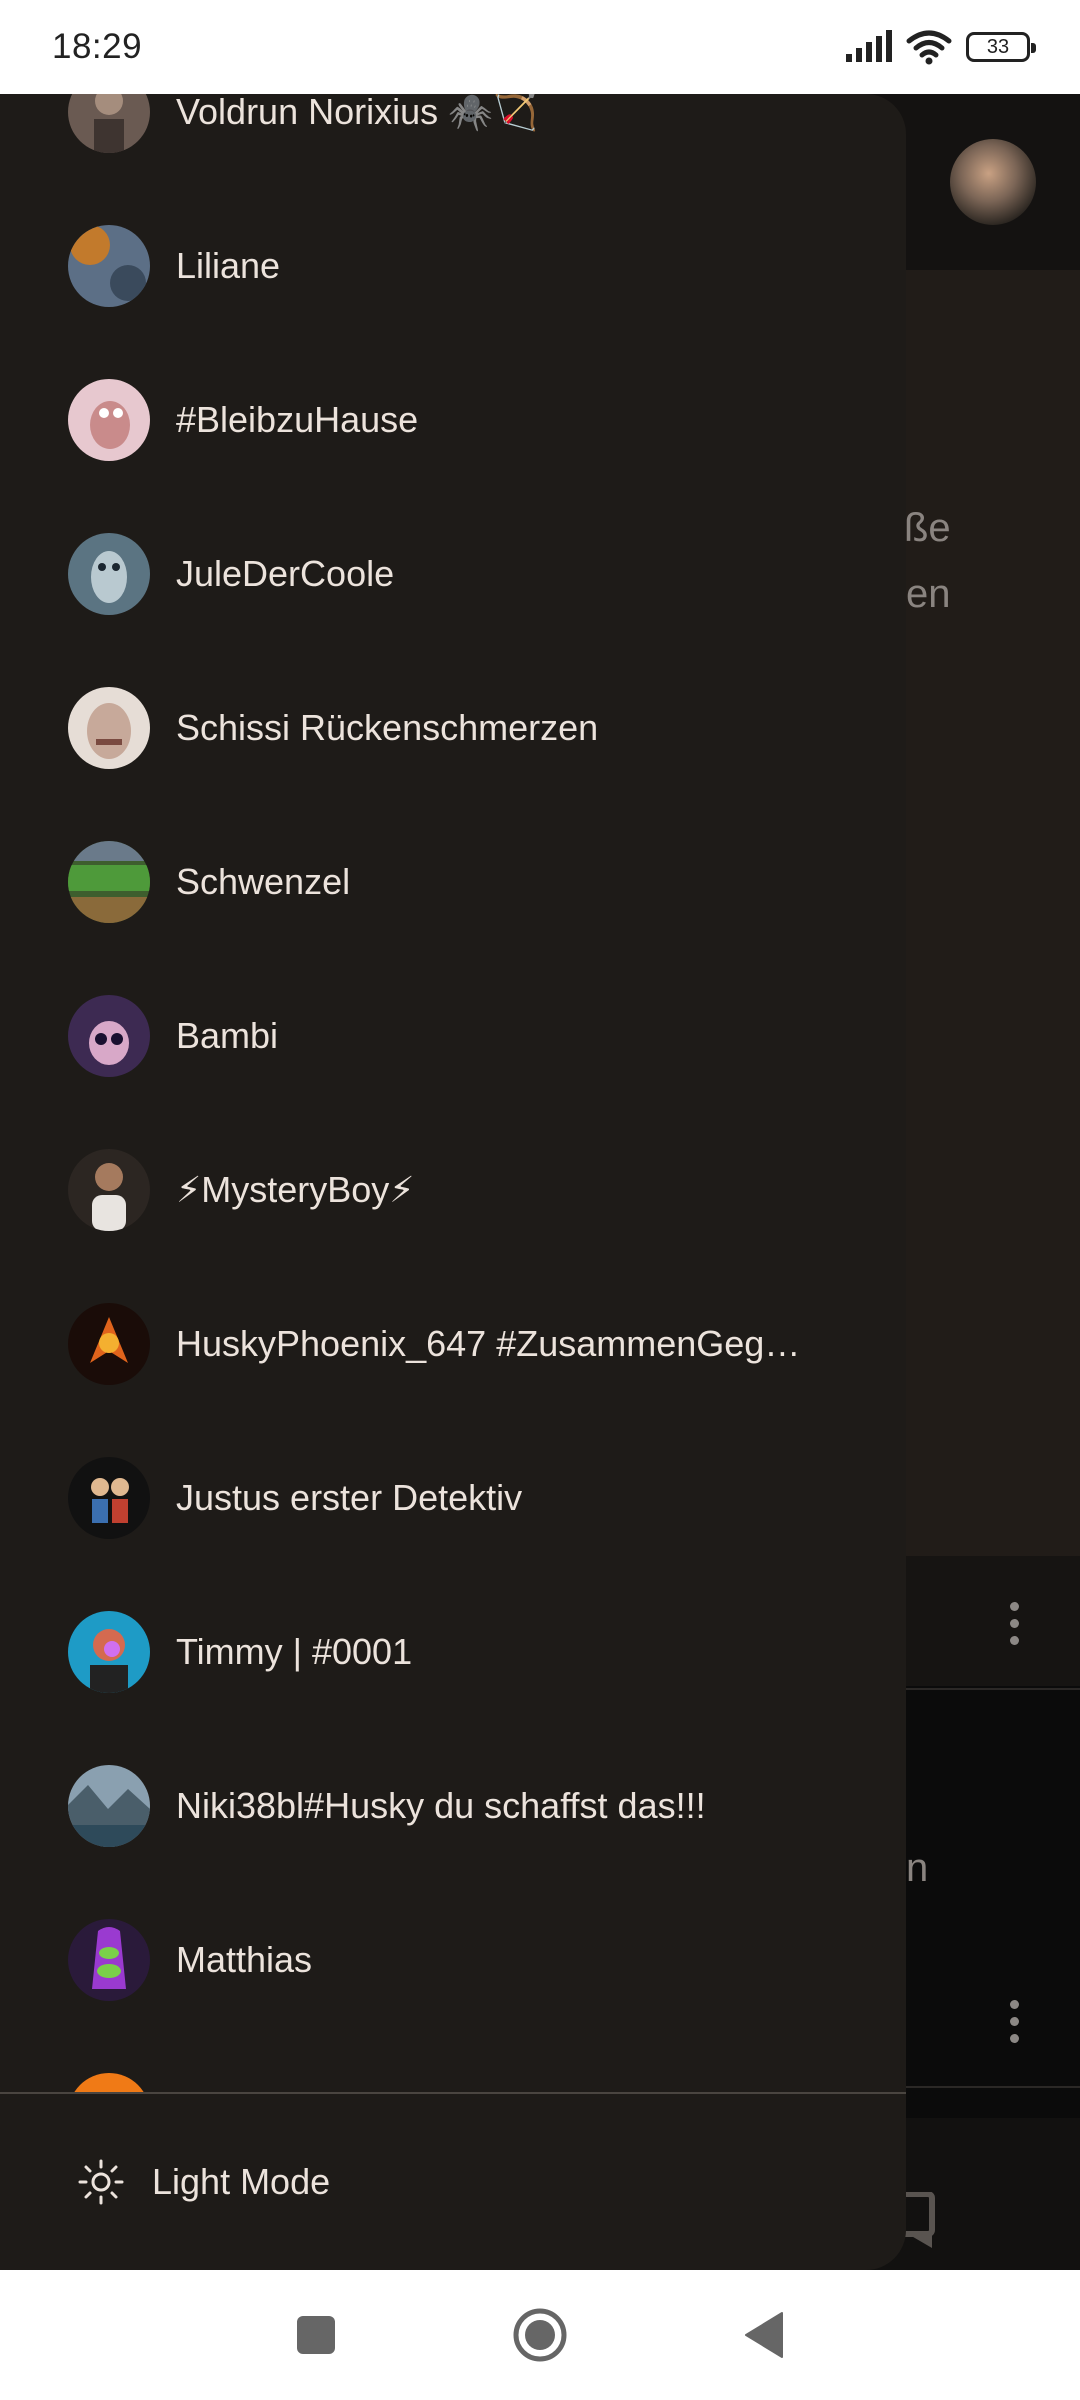 Image resolution: width=1080 pixels, height=2400 pixels. Describe the element at coordinates (453, 420) in the screenshot. I see `contact-item: #BleibzuHause` at that location.